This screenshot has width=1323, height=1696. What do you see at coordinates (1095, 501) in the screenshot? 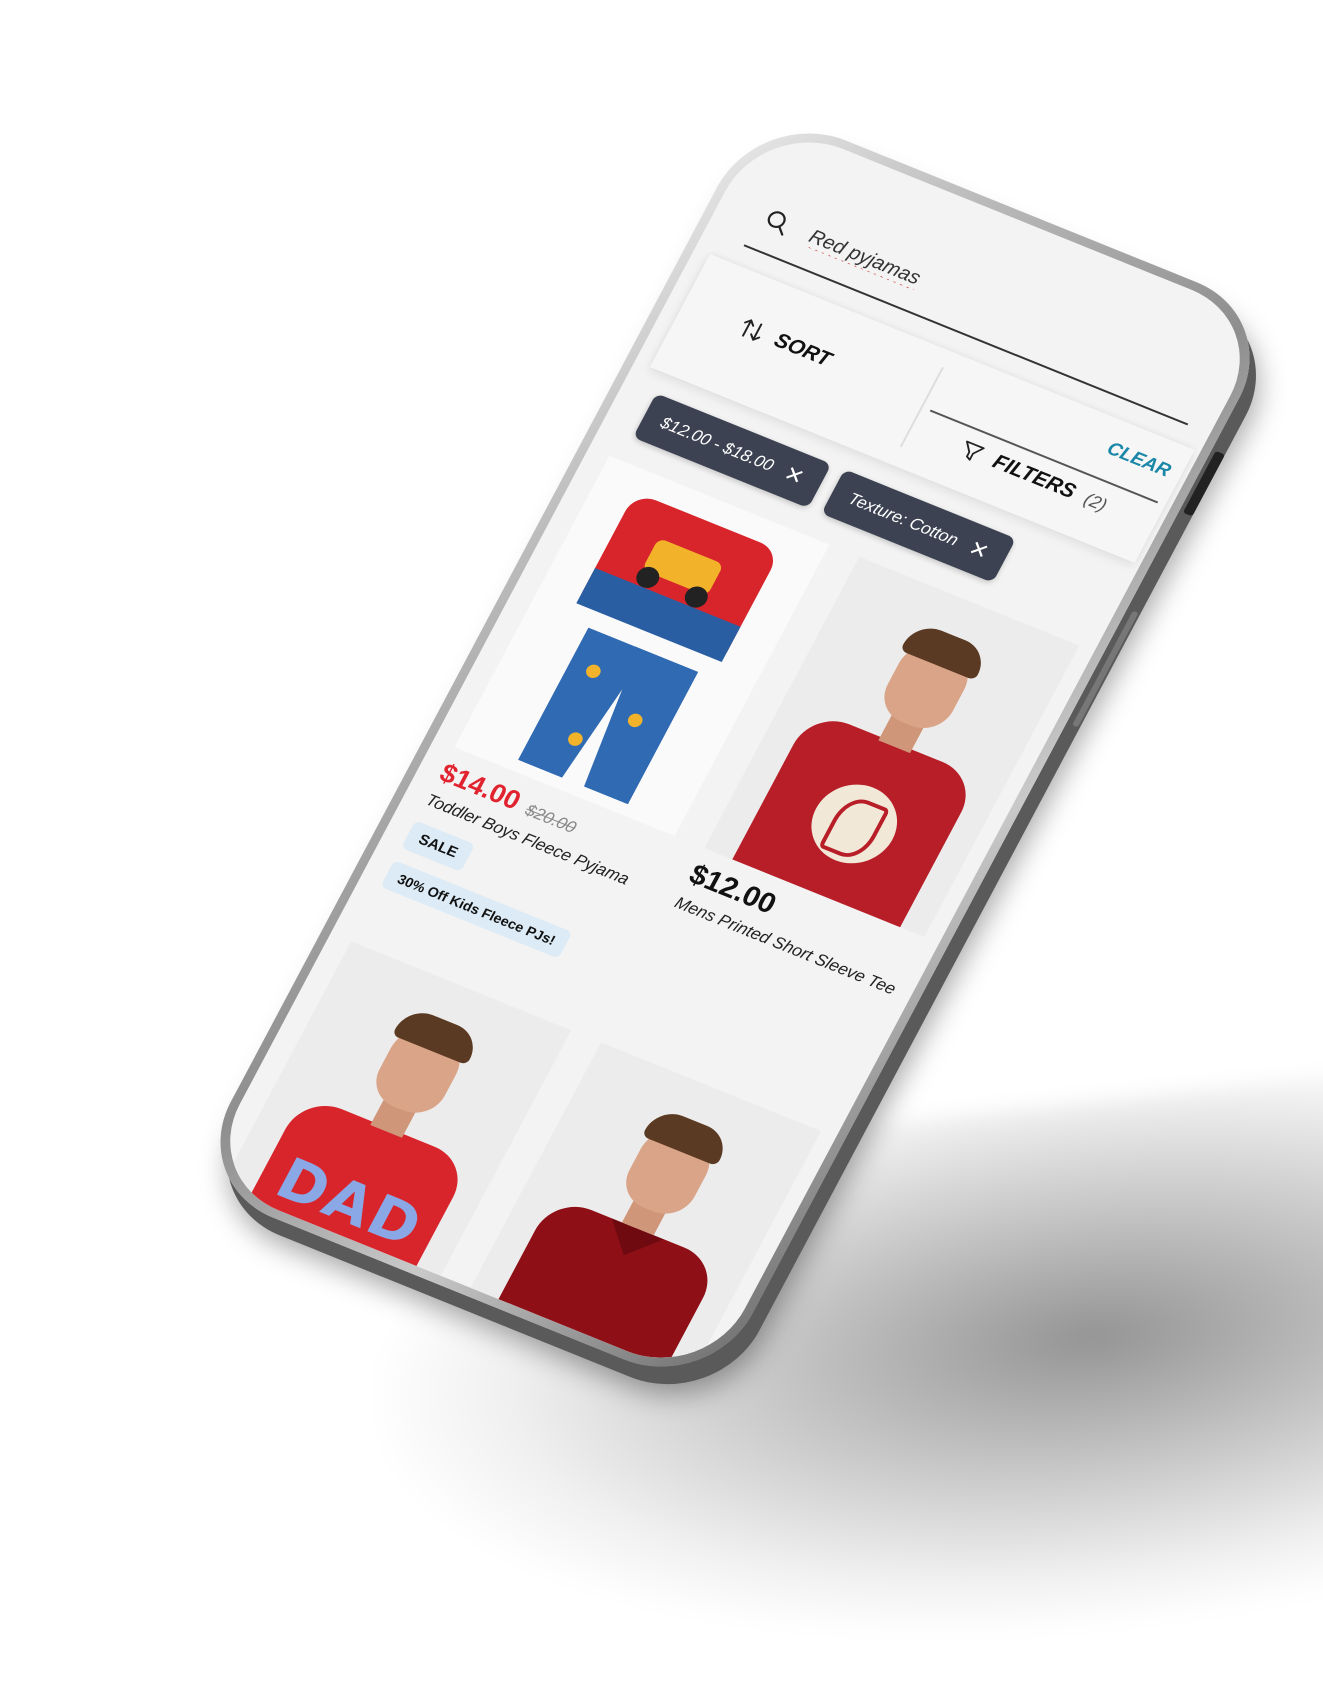
I see `filters-count: (2)` at bounding box center [1095, 501].